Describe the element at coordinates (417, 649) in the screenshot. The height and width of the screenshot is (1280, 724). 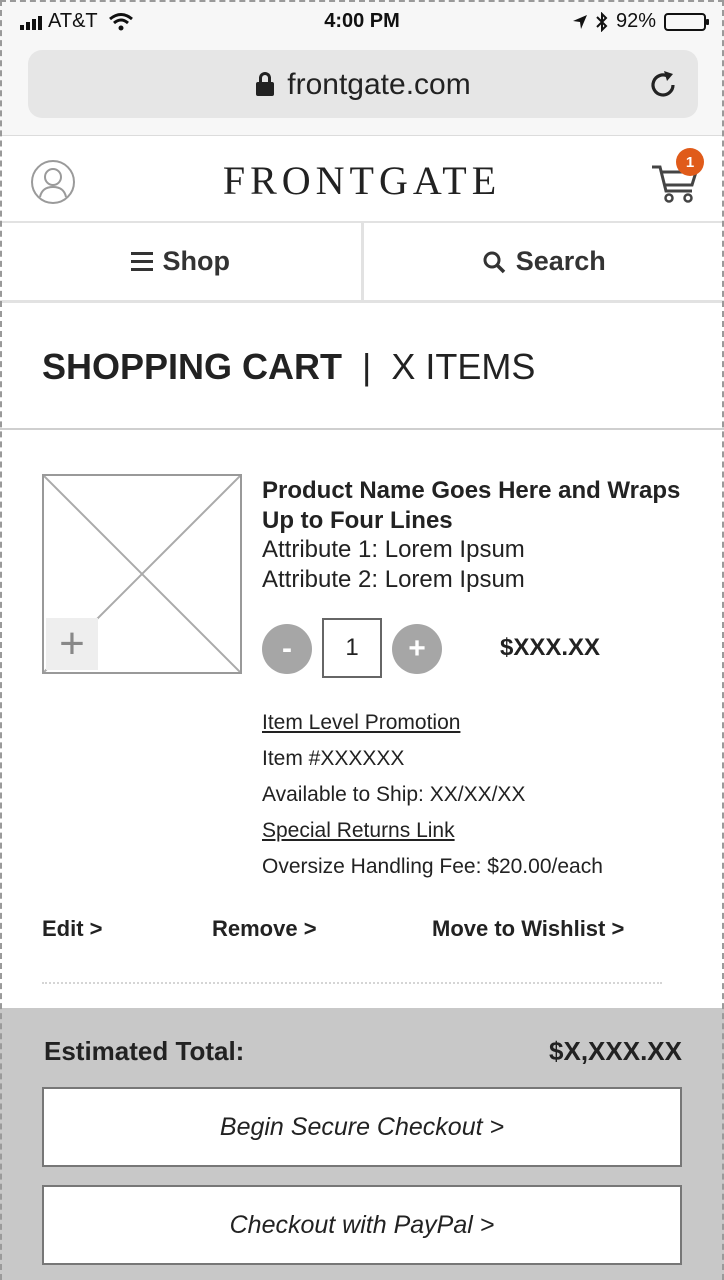
I see `quantity-increment-button: +` at that location.